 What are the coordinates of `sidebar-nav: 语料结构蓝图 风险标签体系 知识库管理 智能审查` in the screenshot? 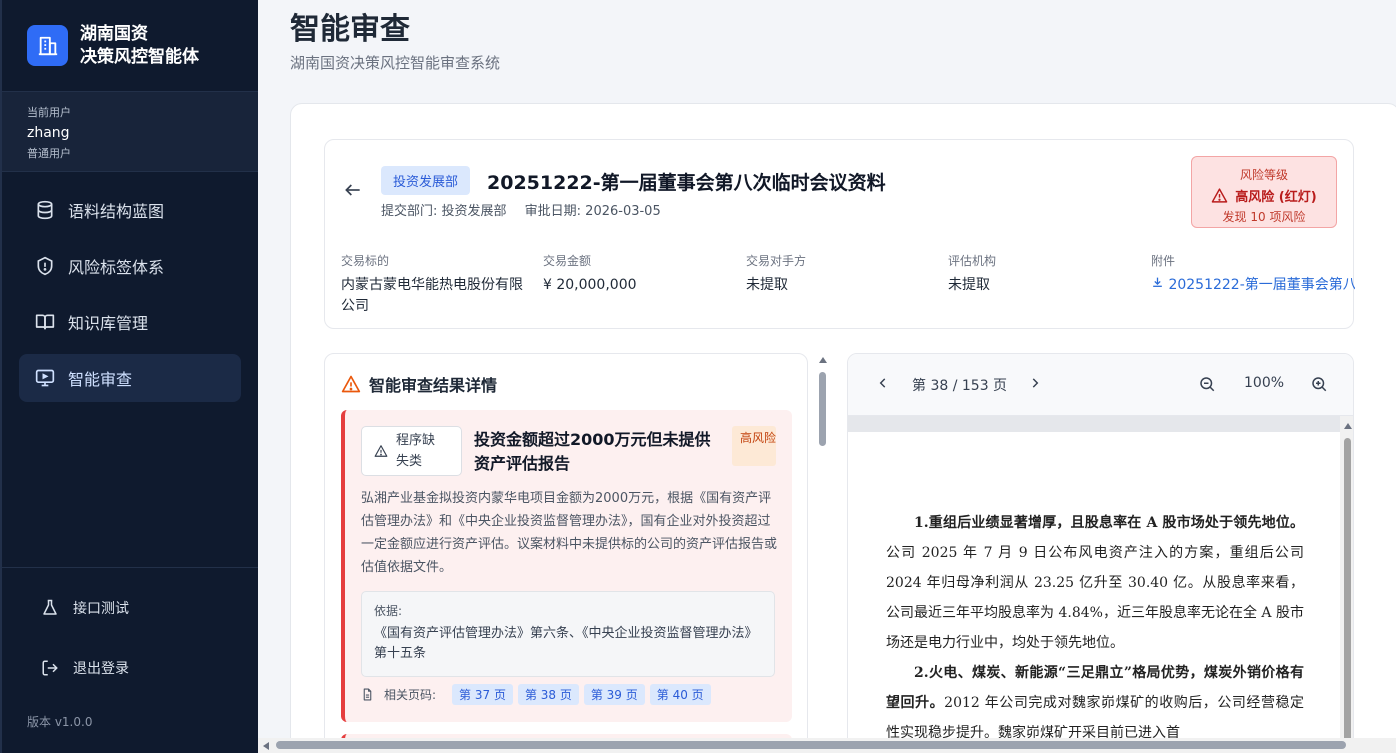 It's located at (130, 287).